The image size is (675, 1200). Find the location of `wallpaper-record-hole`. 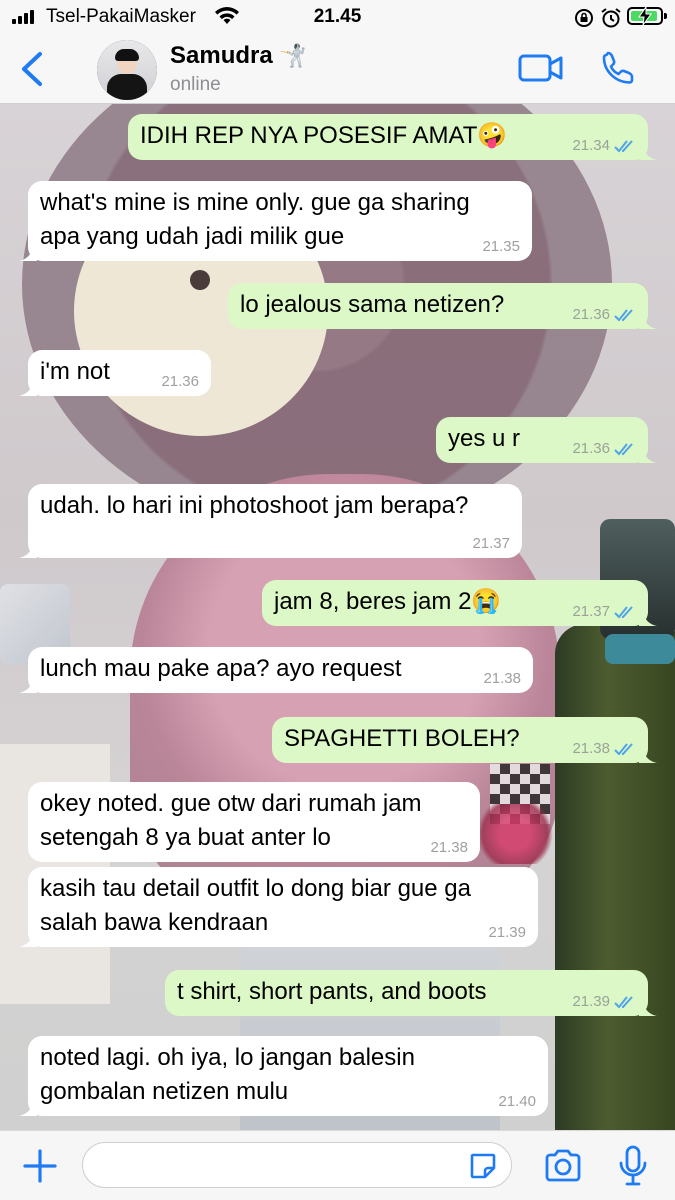

wallpaper-record-hole is located at coordinates (200, 280).